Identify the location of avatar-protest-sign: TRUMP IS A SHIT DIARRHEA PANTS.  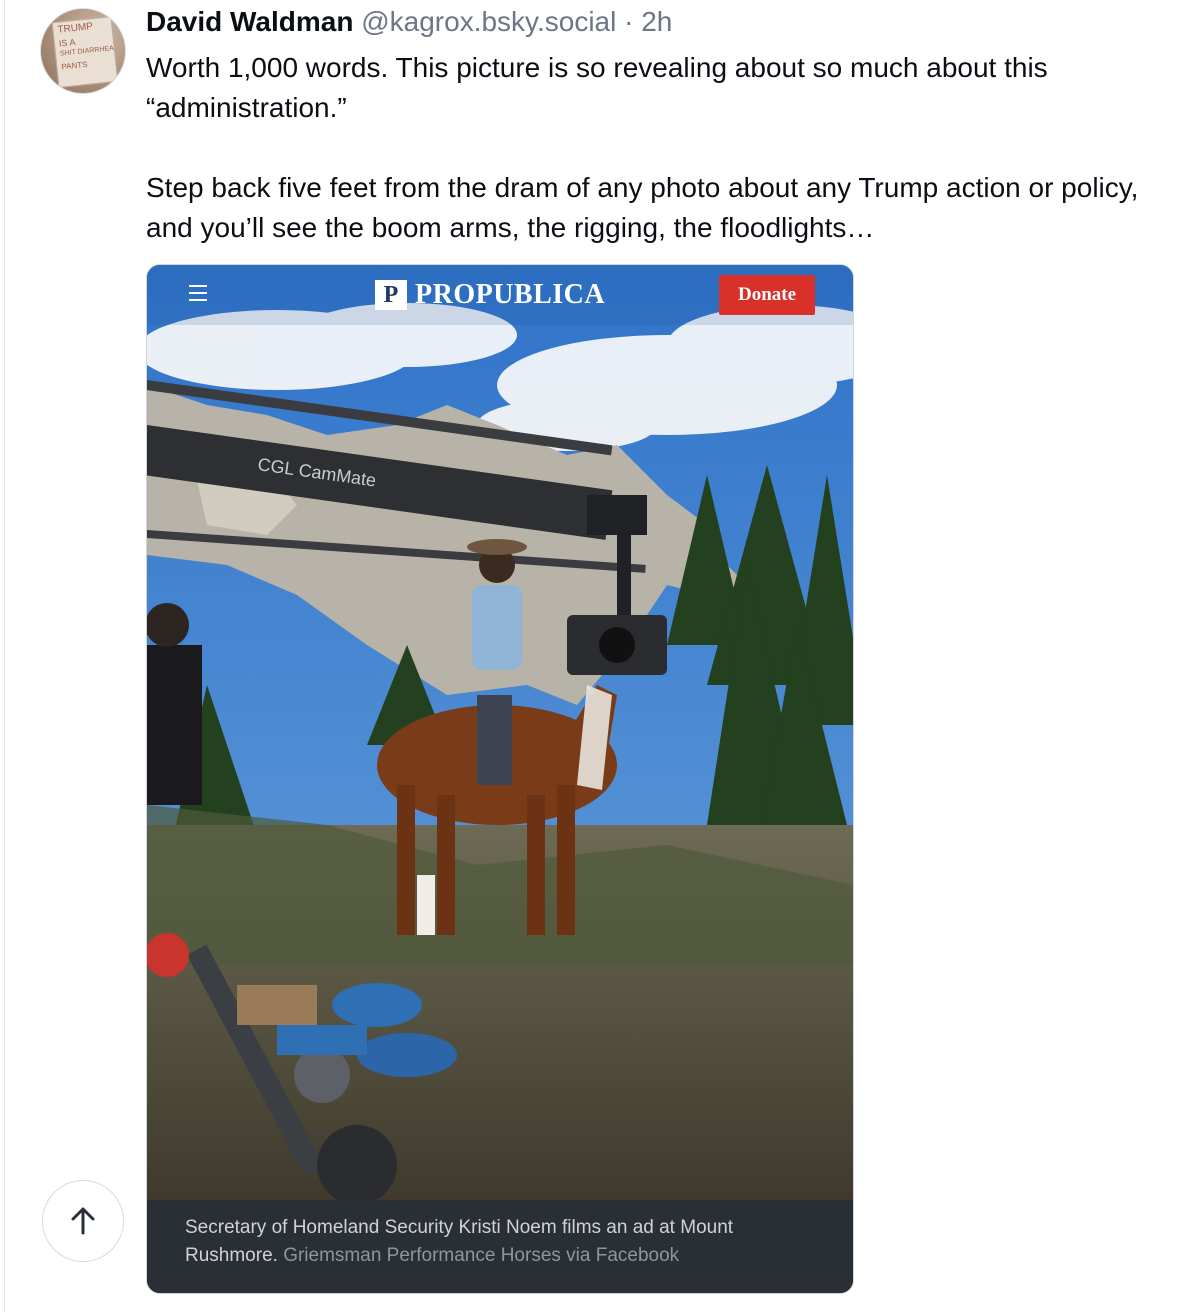
(85, 52).